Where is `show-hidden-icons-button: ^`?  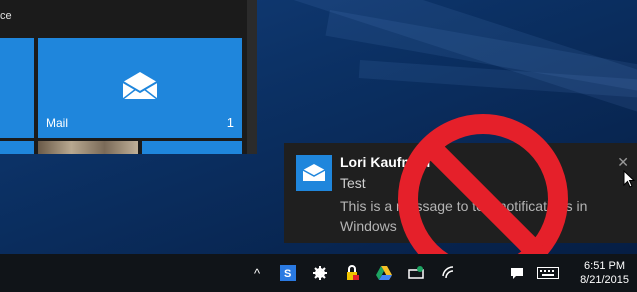 show-hidden-icons-button: ^ is located at coordinates (257, 273).